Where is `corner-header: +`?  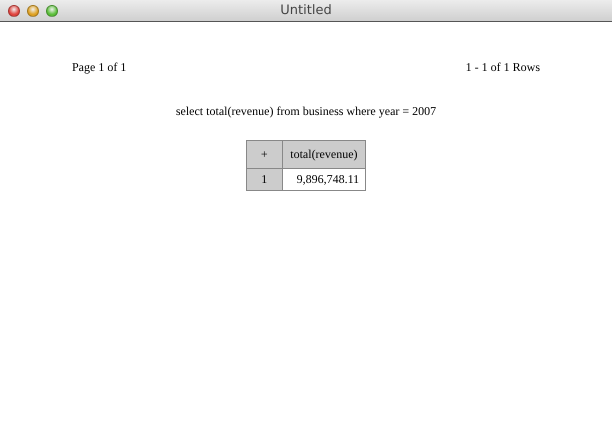
corner-header: + is located at coordinates (264, 154).